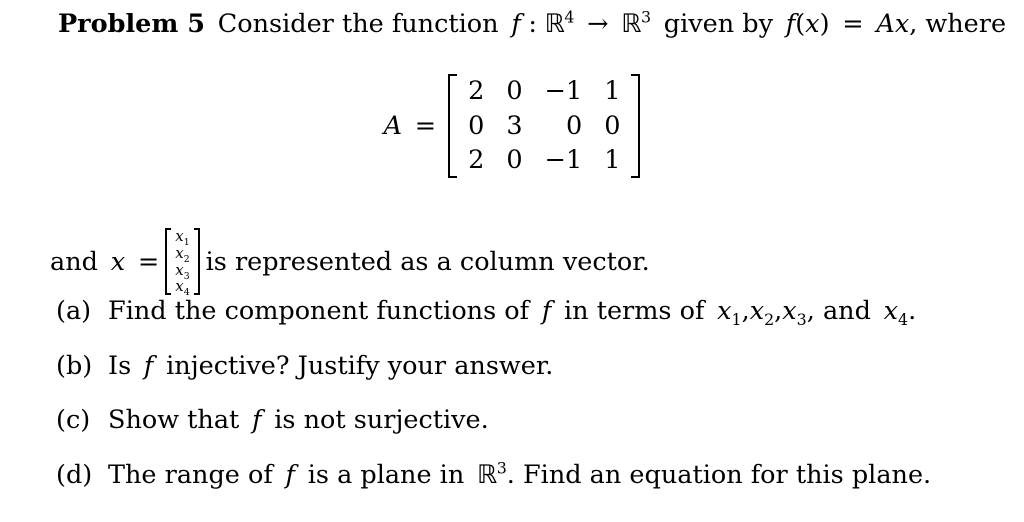 This screenshot has height=522, width=1024. What do you see at coordinates (790, 24) in the screenshot?
I see `equation-f: f` at bounding box center [790, 24].